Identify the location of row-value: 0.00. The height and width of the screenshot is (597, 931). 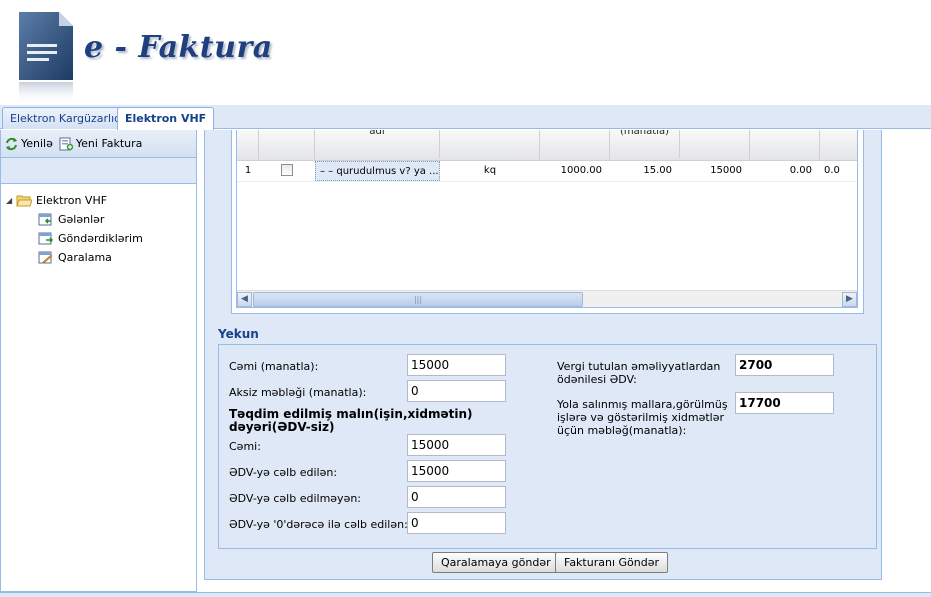
(785, 171).